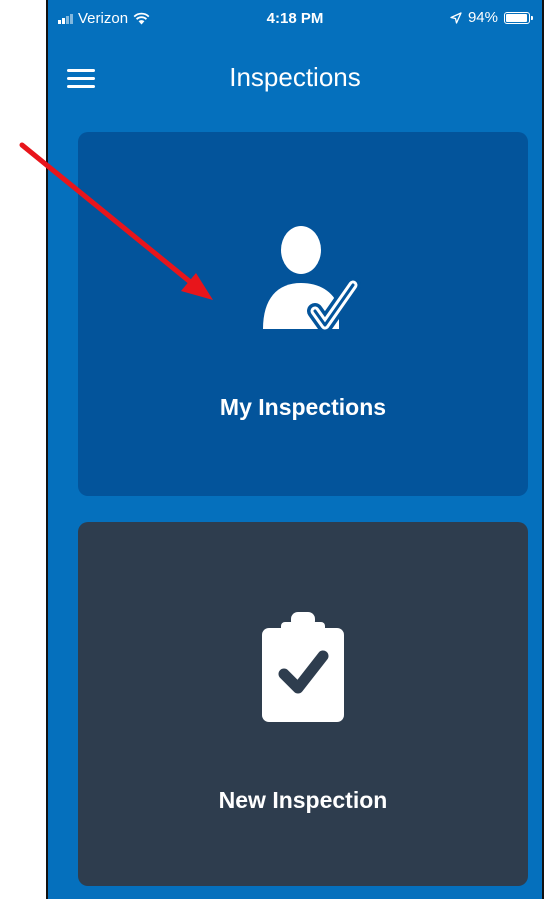 This screenshot has width=556, height=899. I want to click on my-inspections-label: My Inspections, so click(303, 407).